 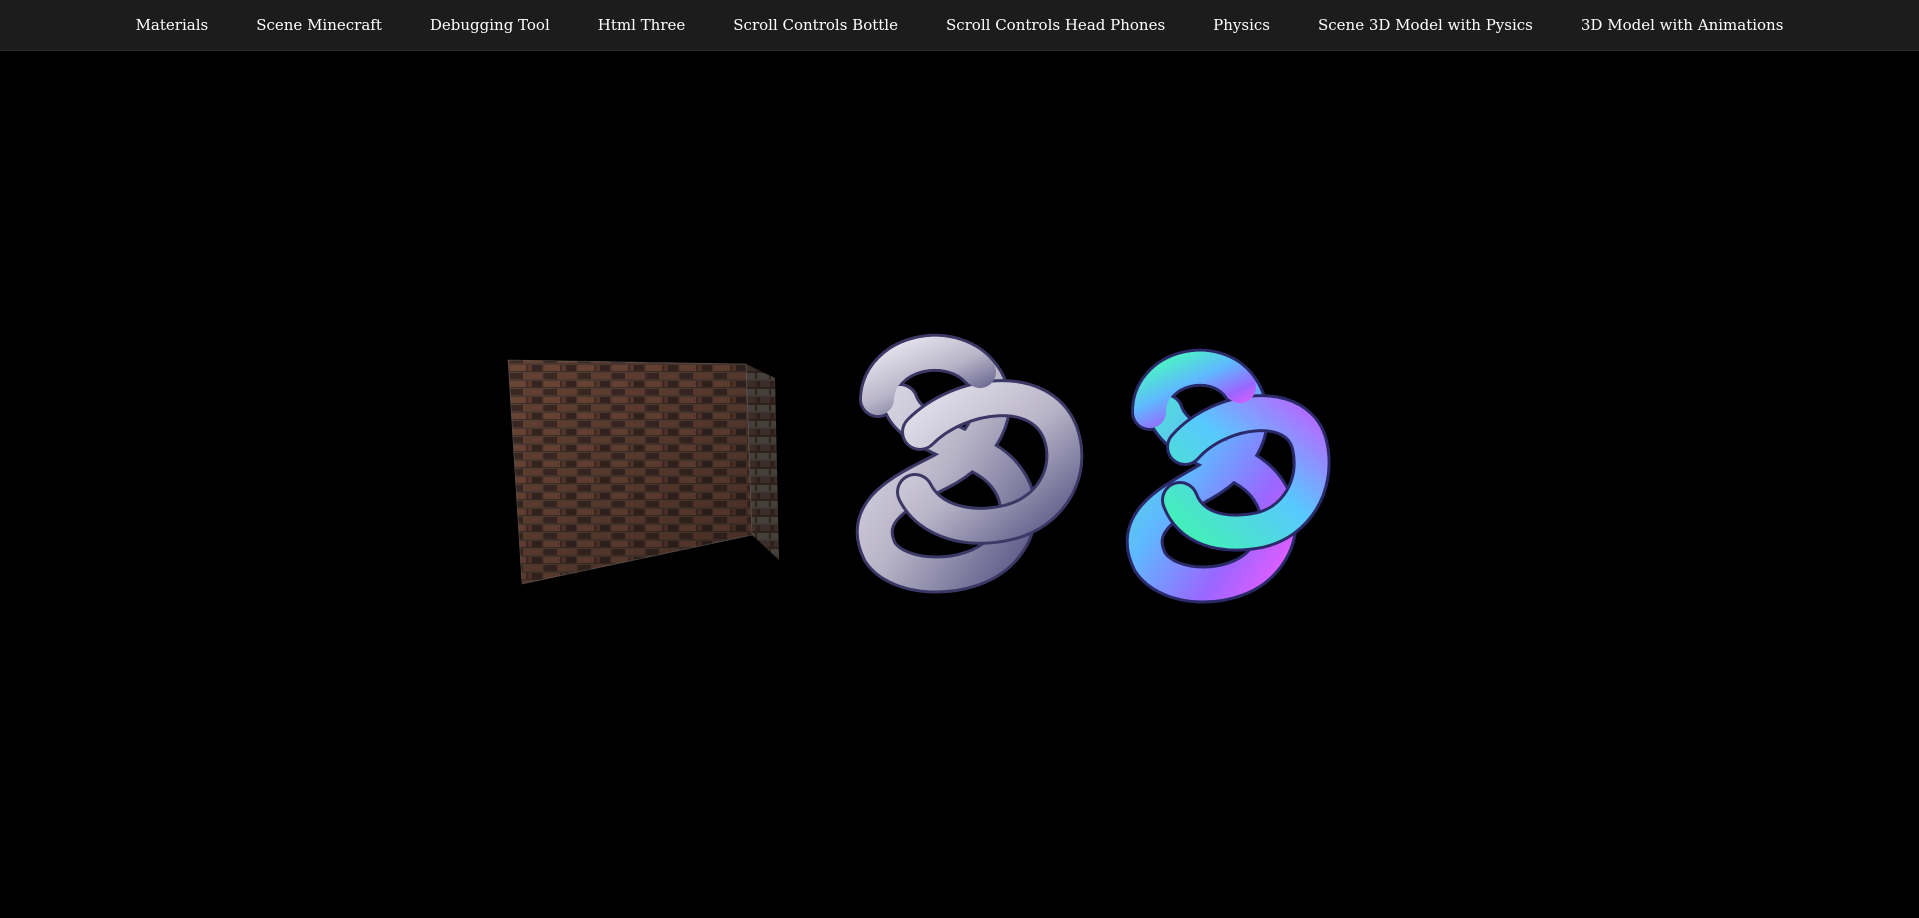 What do you see at coordinates (1682, 25) in the screenshot?
I see `nav-link-3d-model-animations: 3D Model with Animations` at bounding box center [1682, 25].